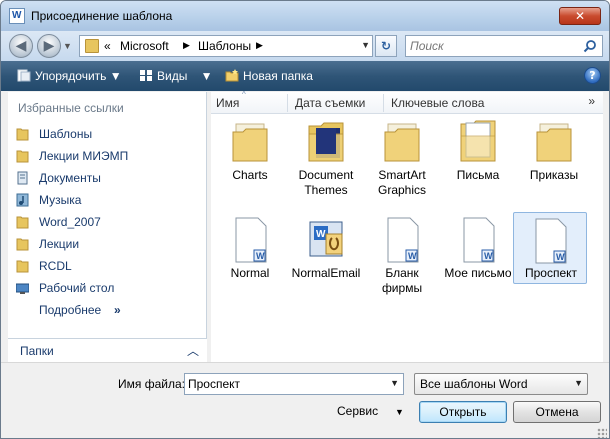  I want to click on organize-button: Упорядочить ▼, so click(69, 76).